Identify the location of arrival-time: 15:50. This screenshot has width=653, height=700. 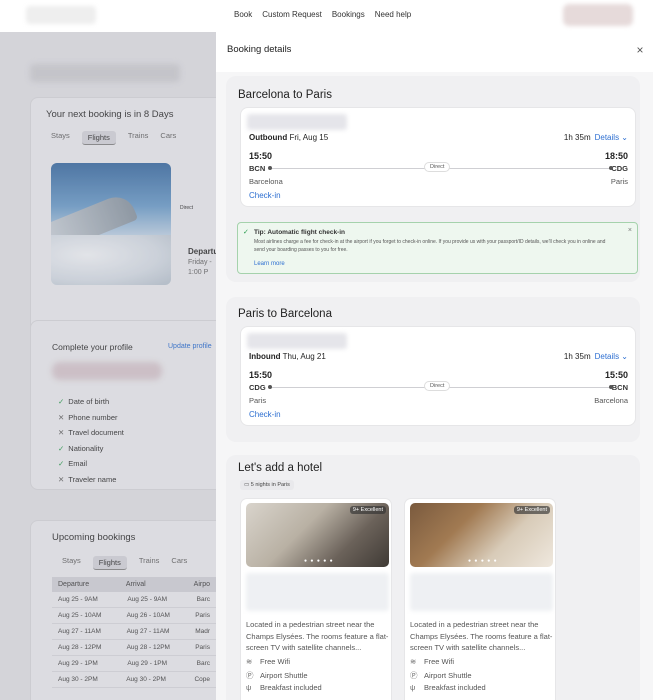
(616, 375).